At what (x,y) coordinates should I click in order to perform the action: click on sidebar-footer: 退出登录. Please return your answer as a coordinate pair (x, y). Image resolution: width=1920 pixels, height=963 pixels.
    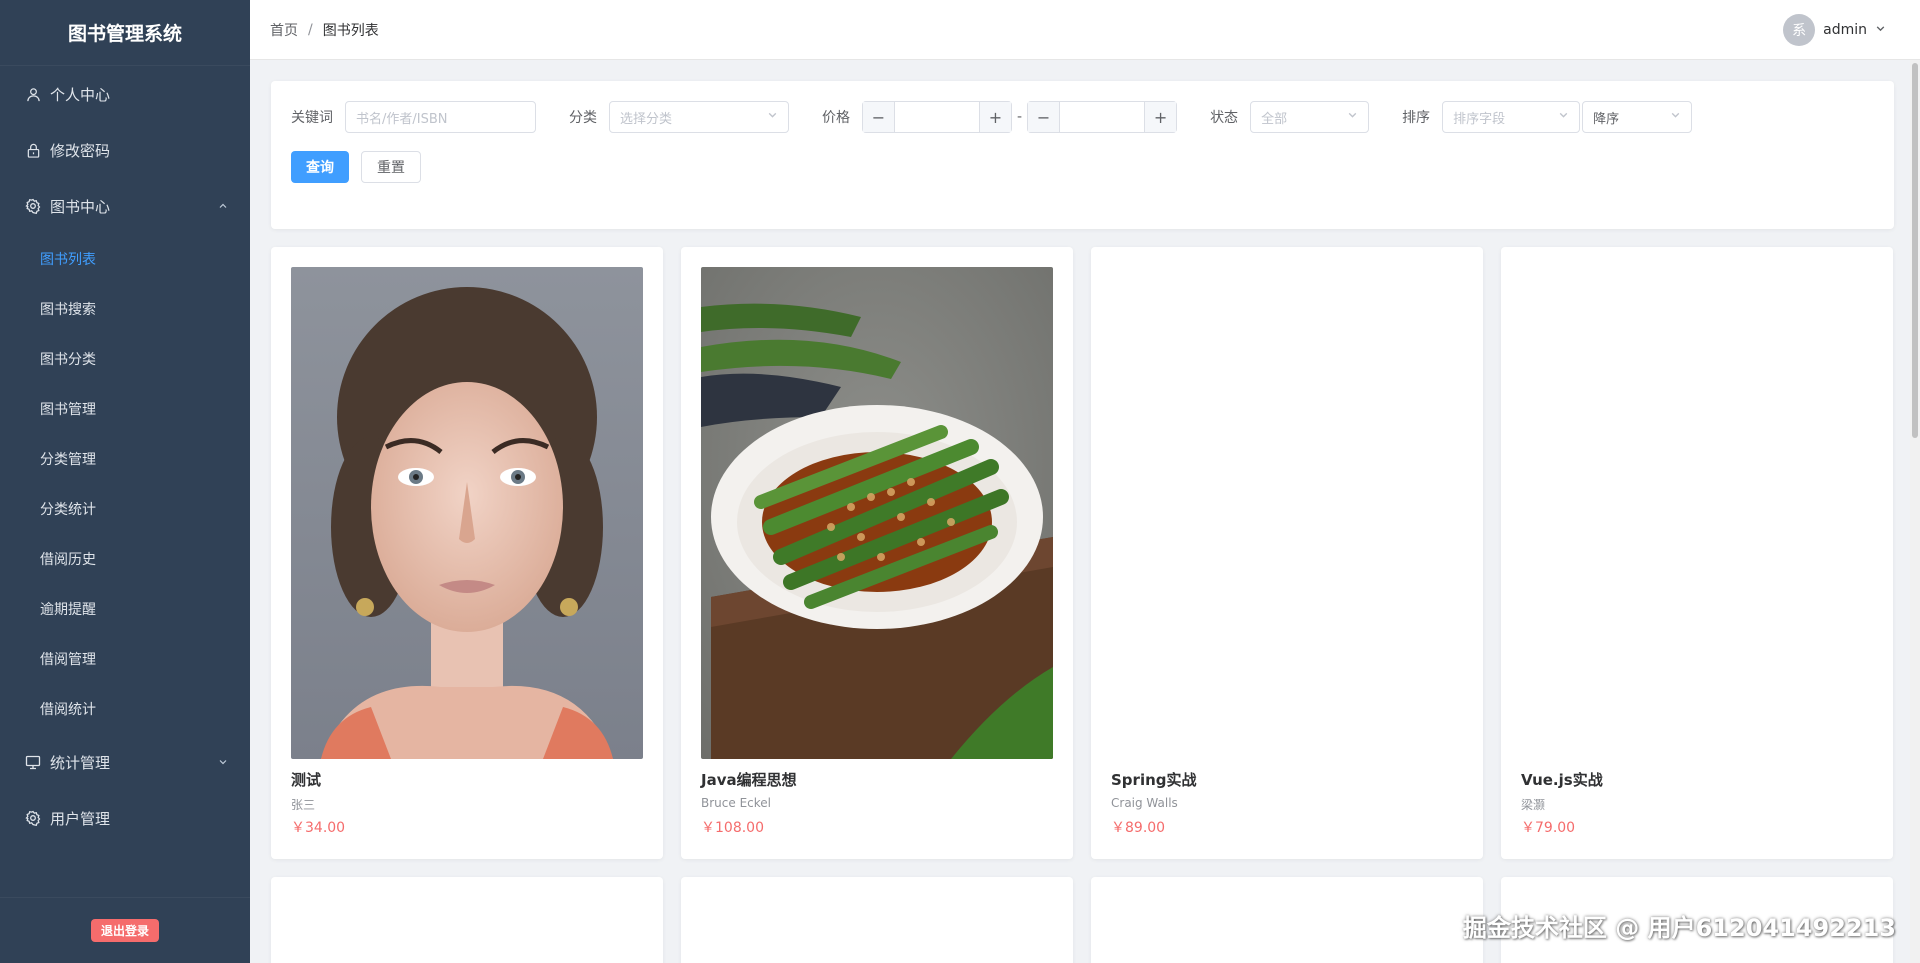
    Looking at the image, I should click on (125, 930).